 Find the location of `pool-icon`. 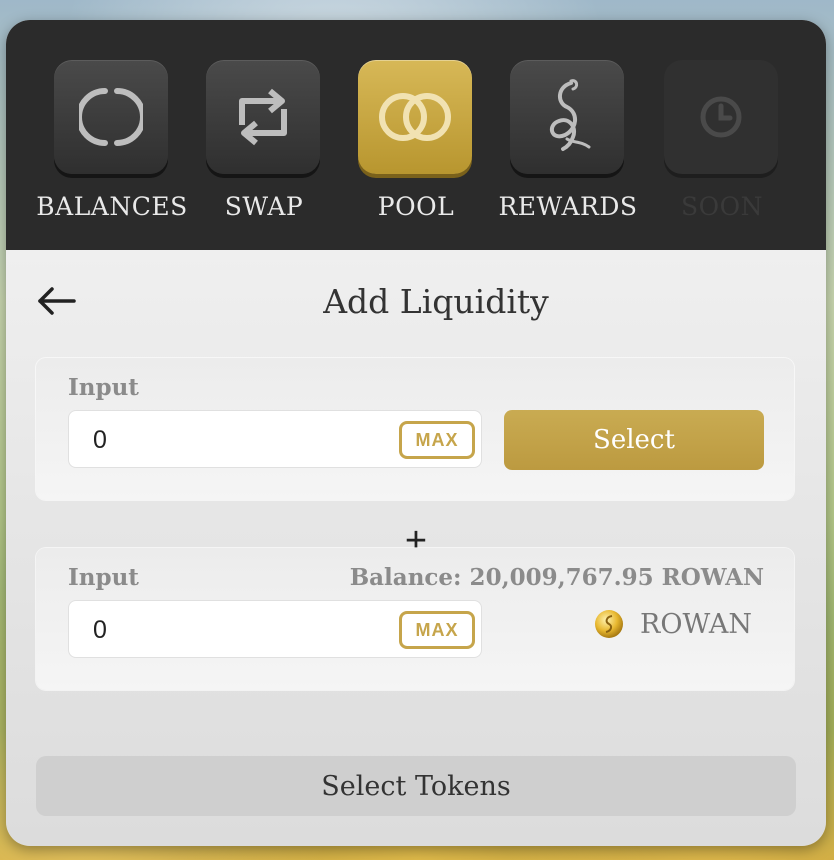

pool-icon is located at coordinates (415, 117).